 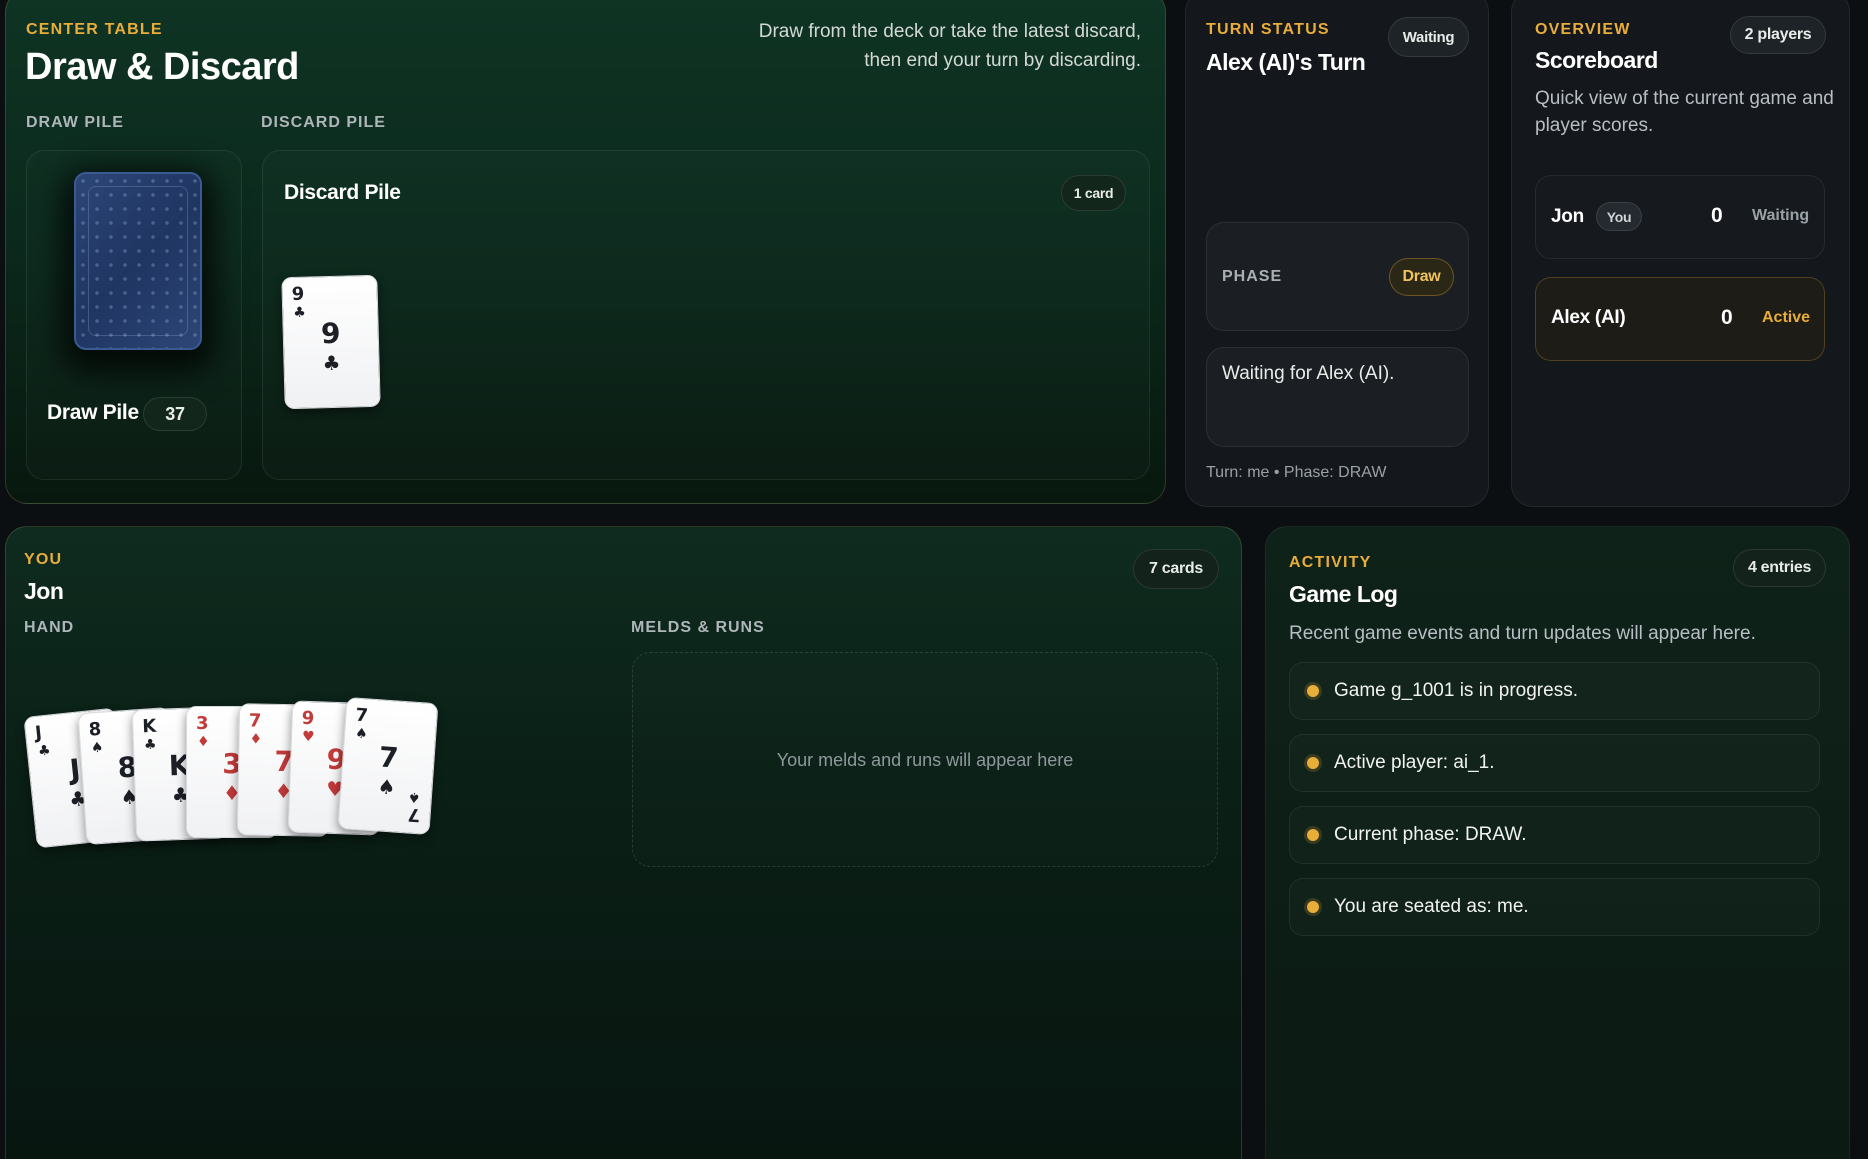 I want to click on log-entry-text: Active player: ai_1., so click(x=1414, y=762).